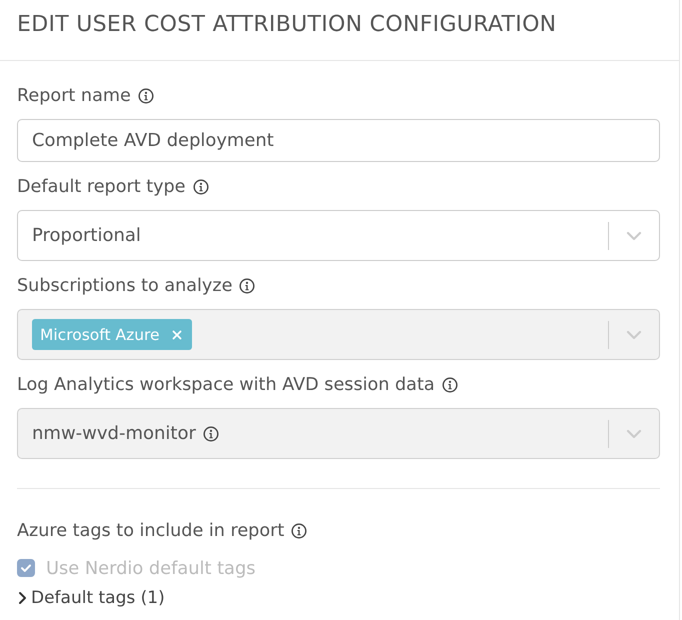  Describe the element at coordinates (338, 140) in the screenshot. I see `text-input: Complete AVD deployment` at that location.